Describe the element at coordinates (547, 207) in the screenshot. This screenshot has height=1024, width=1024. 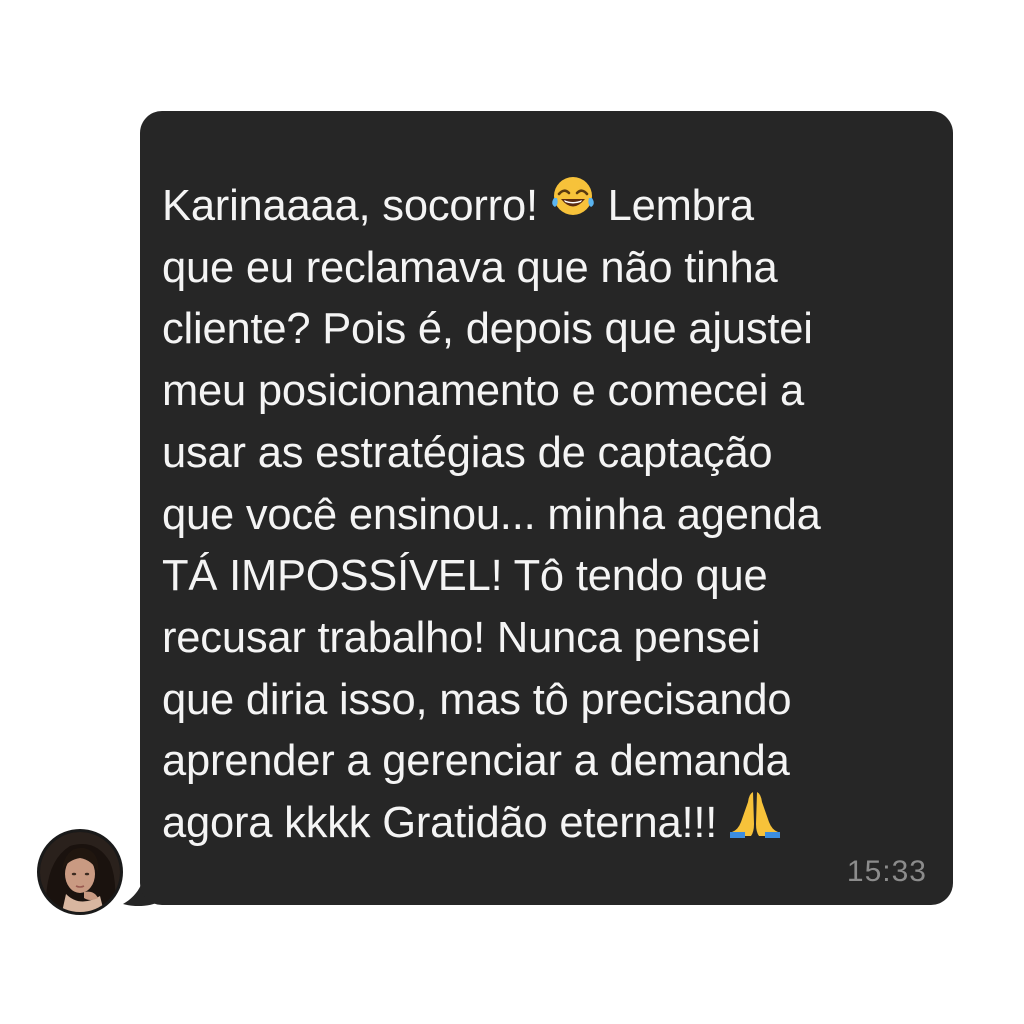
I see `message-line: Karinaaaa, socorro! Lembra` at that location.